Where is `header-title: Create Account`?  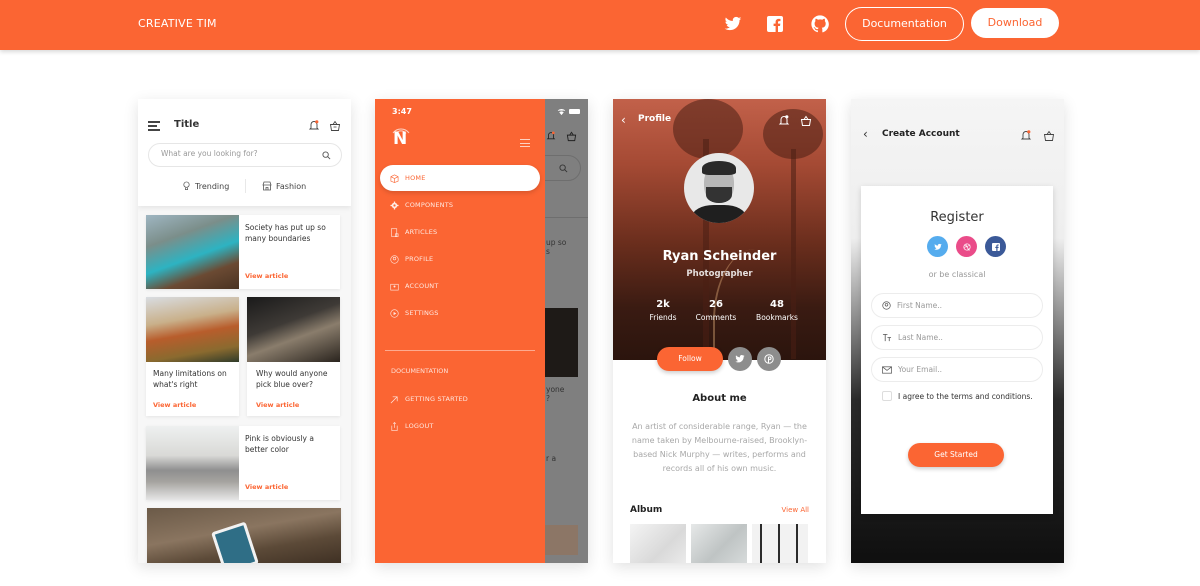 header-title: Create Account is located at coordinates (921, 134).